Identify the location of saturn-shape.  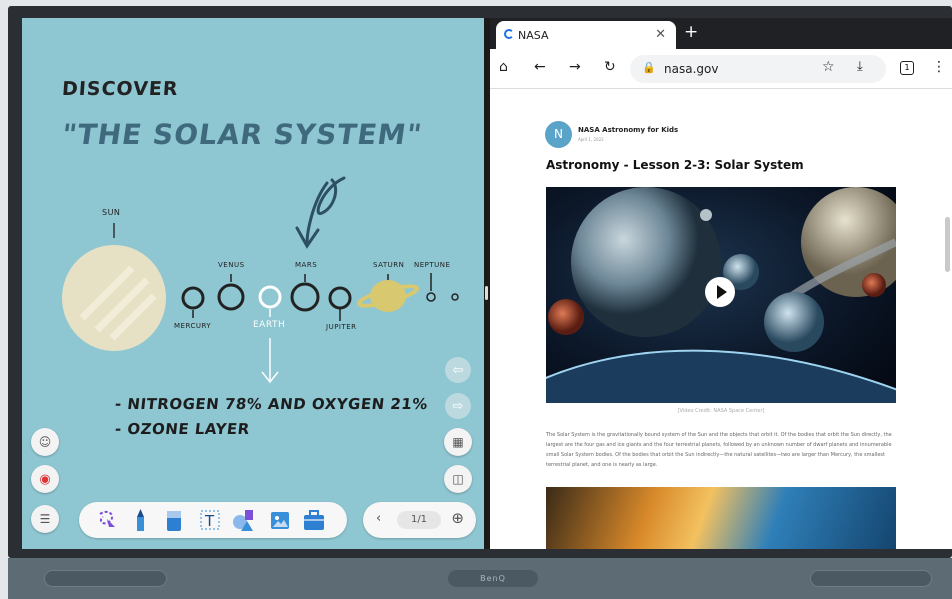
(388, 296).